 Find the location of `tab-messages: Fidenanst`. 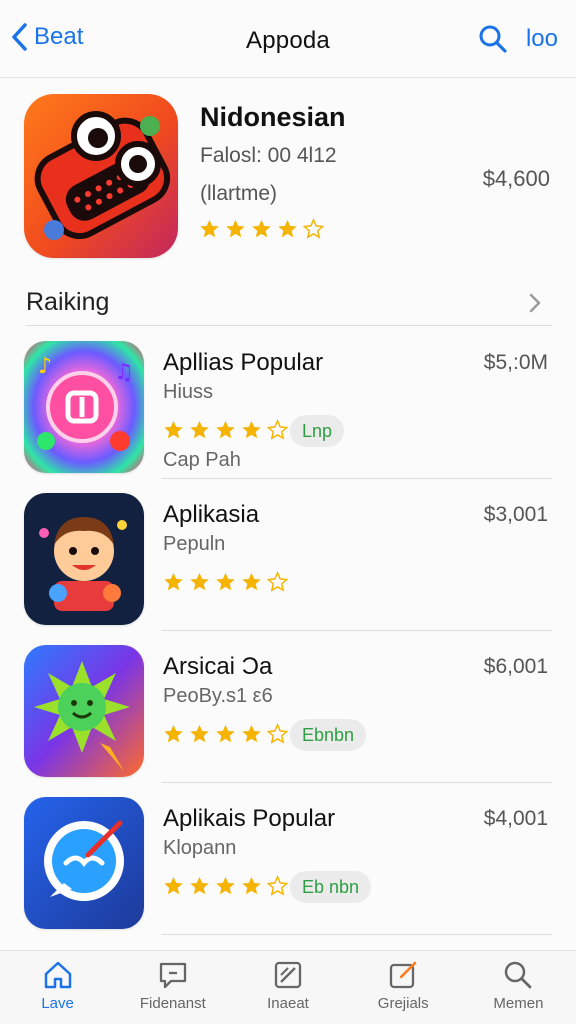

tab-messages: Fidenanst is located at coordinates (172, 987).